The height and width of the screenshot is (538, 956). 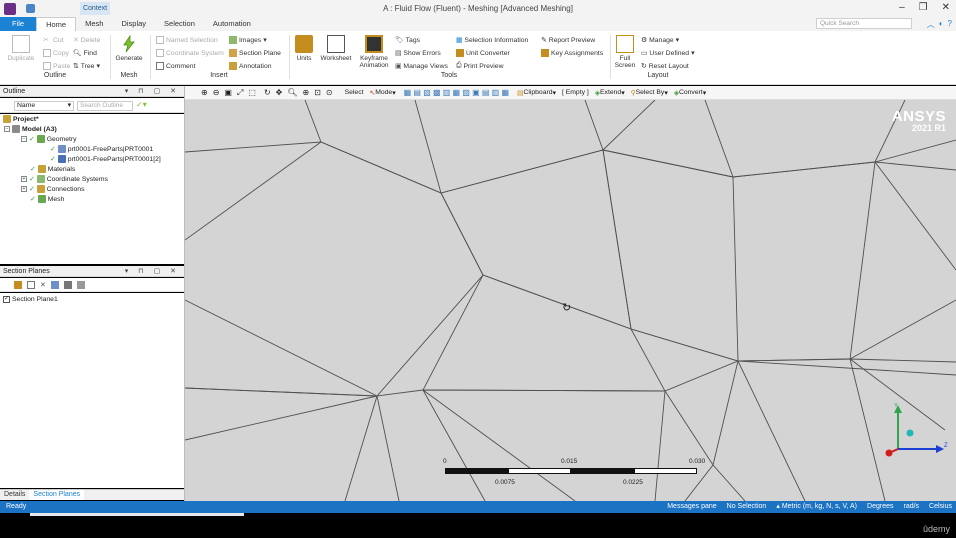 I want to click on minimize-icon: –, so click(x=902, y=7).